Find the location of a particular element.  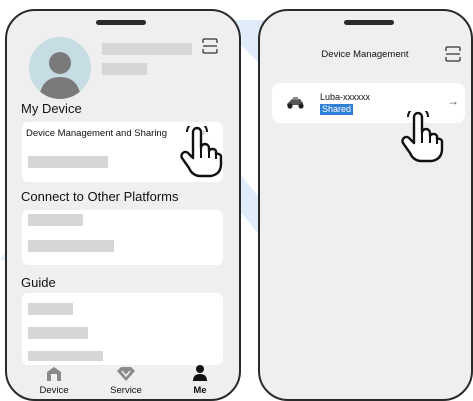

connect-platforms-card is located at coordinates (122, 237).